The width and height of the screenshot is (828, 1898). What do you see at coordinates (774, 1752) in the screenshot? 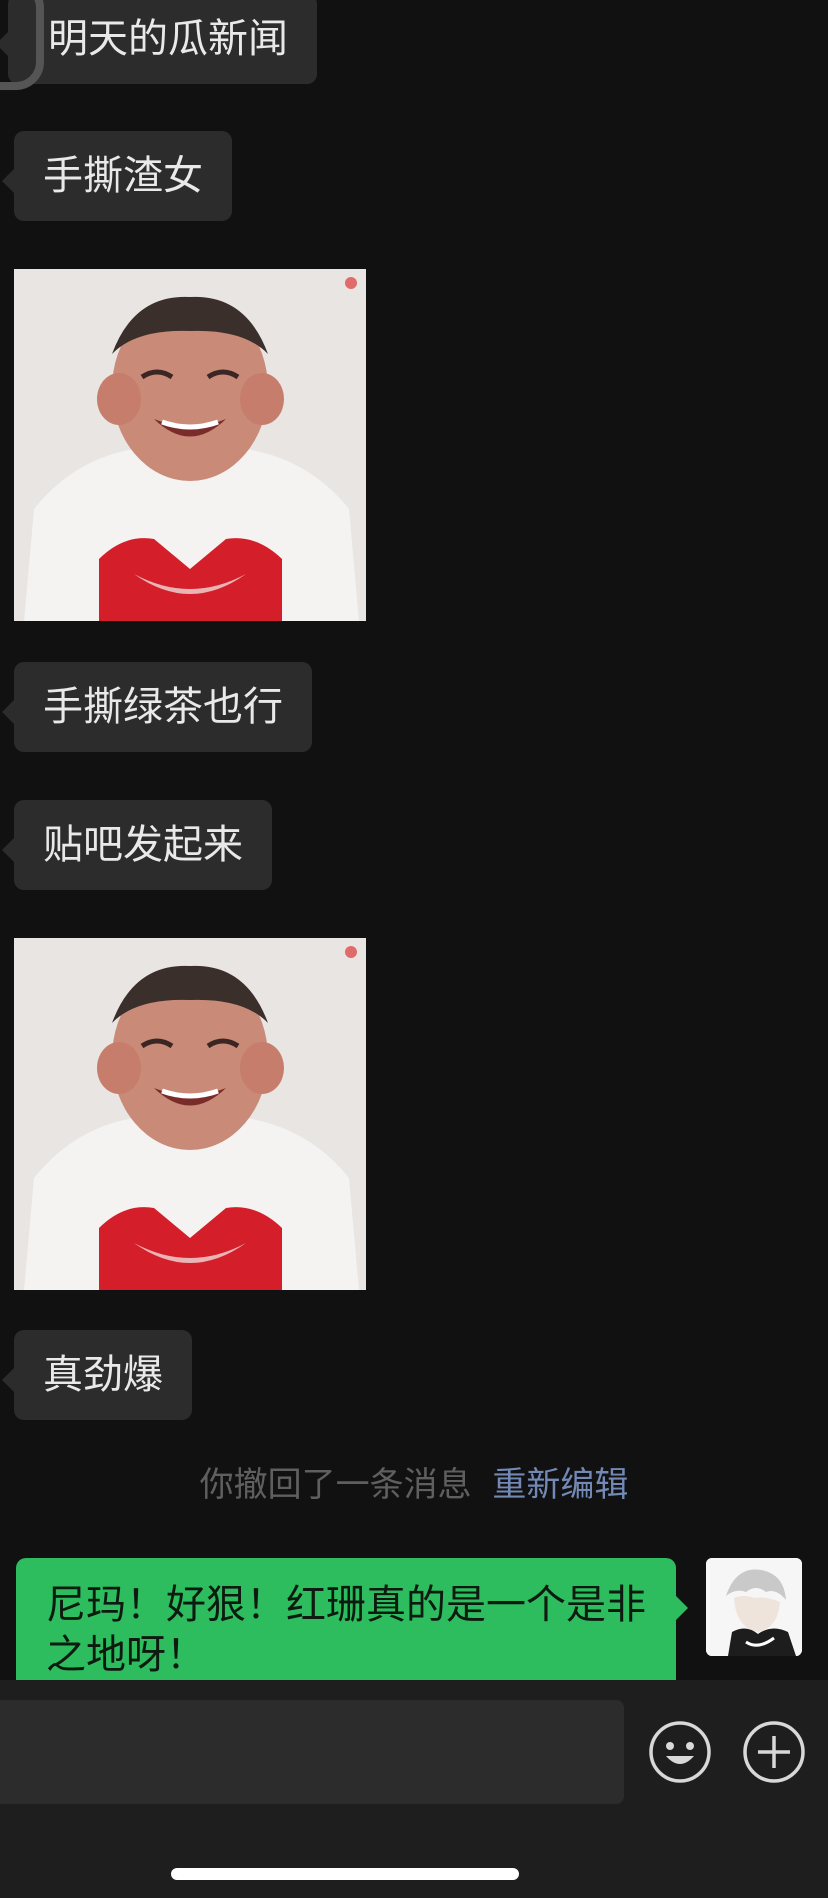
I see `plus-circle-icon` at bounding box center [774, 1752].